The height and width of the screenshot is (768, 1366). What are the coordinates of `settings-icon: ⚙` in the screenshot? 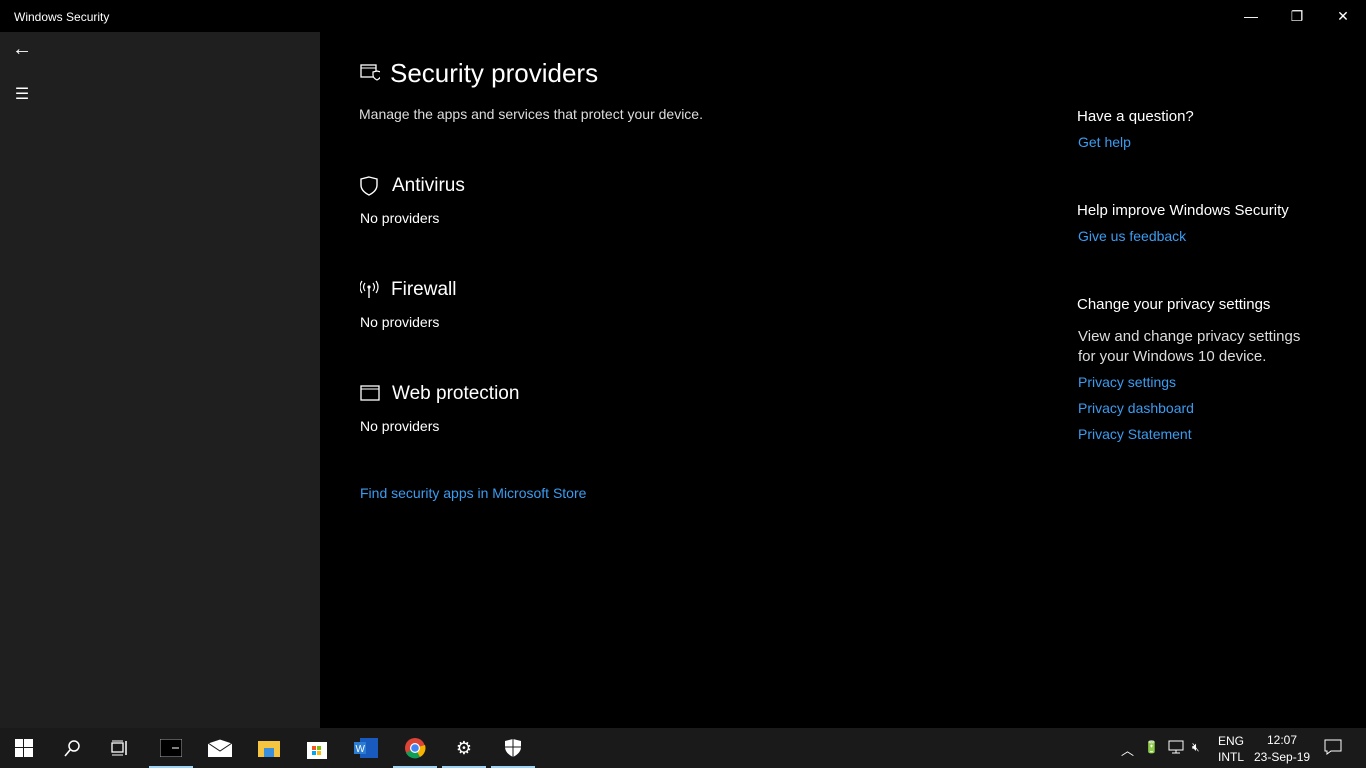 It's located at (464, 748).